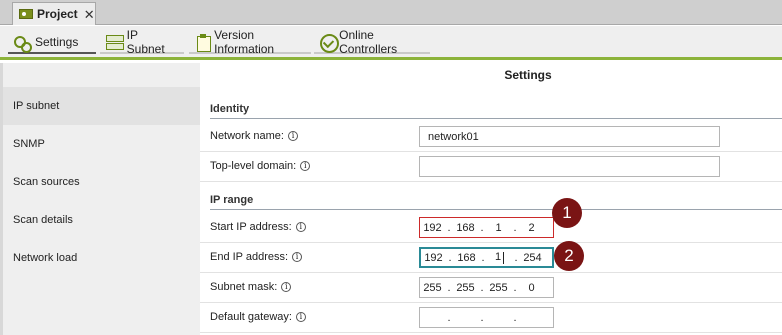  I want to click on end-ip-label-text: End IP address:, so click(249, 257).